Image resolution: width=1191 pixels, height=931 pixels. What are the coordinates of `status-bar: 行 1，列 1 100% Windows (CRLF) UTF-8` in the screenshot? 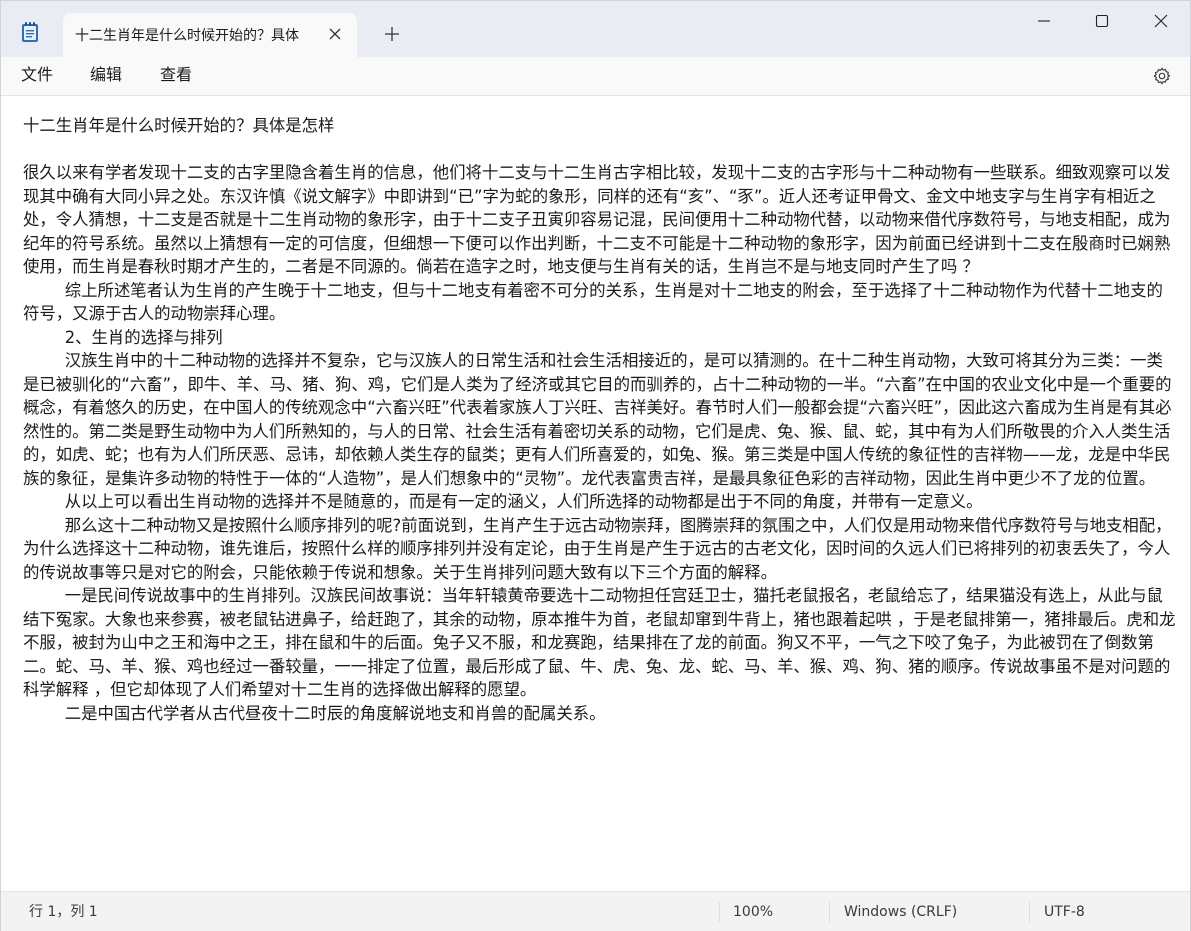 It's located at (595, 911).